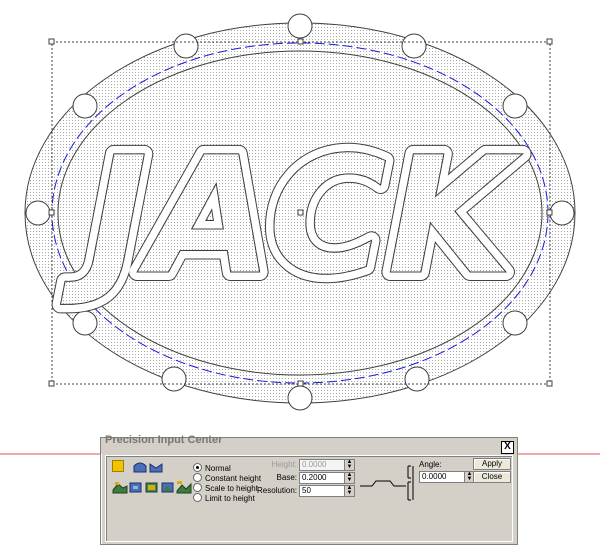  What do you see at coordinates (387, 483) in the screenshot?
I see `profile-preview-icon` at bounding box center [387, 483].